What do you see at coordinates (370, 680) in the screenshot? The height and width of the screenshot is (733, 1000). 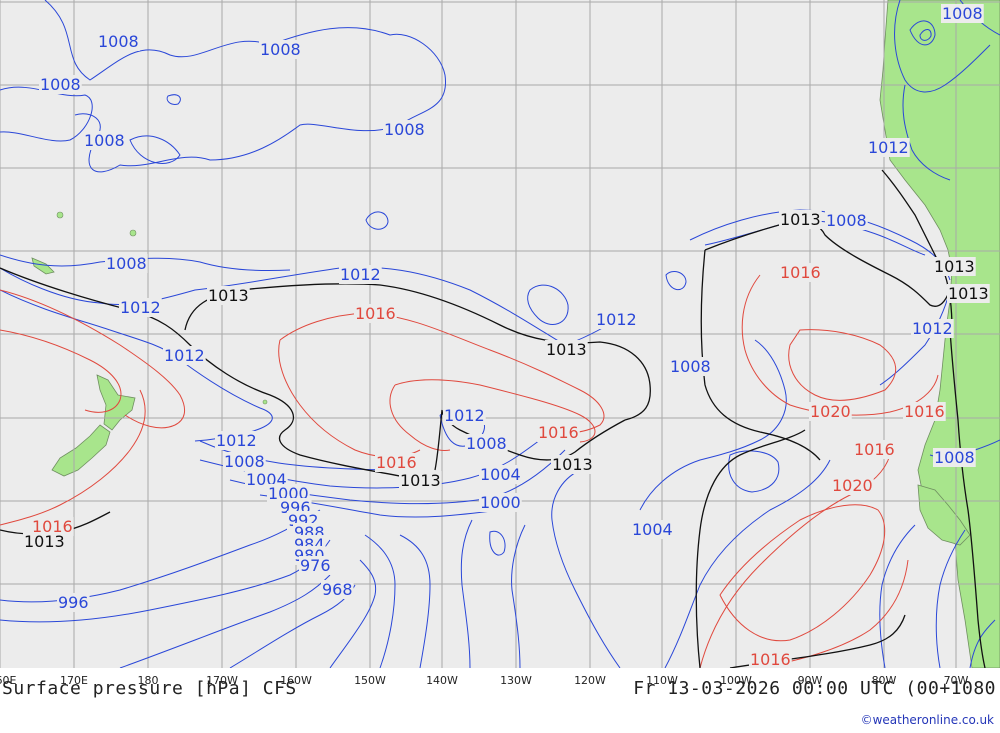 I see `longitude-label: 150W` at bounding box center [370, 680].